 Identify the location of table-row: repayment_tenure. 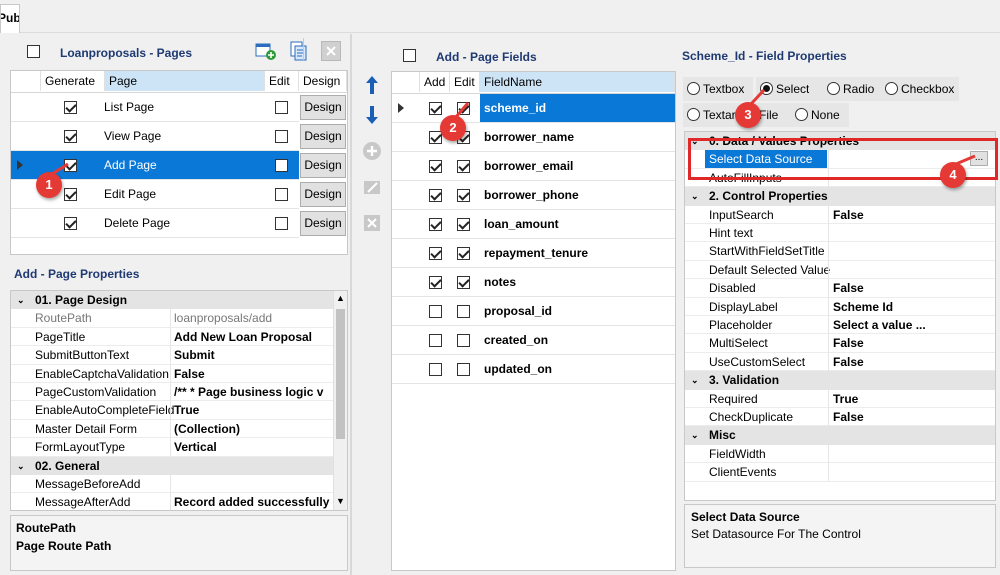
(533, 253).